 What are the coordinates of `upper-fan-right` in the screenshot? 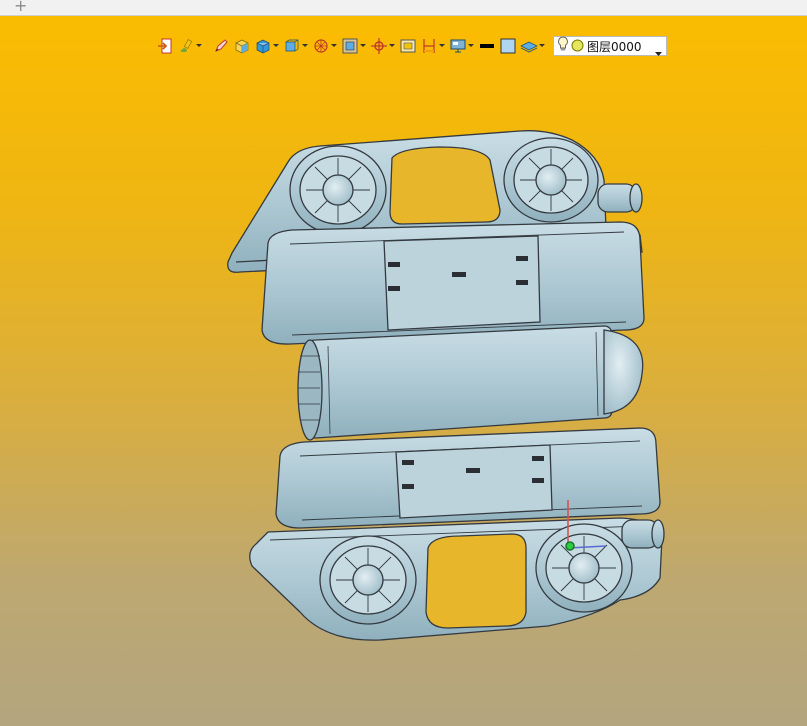 It's located at (551, 180).